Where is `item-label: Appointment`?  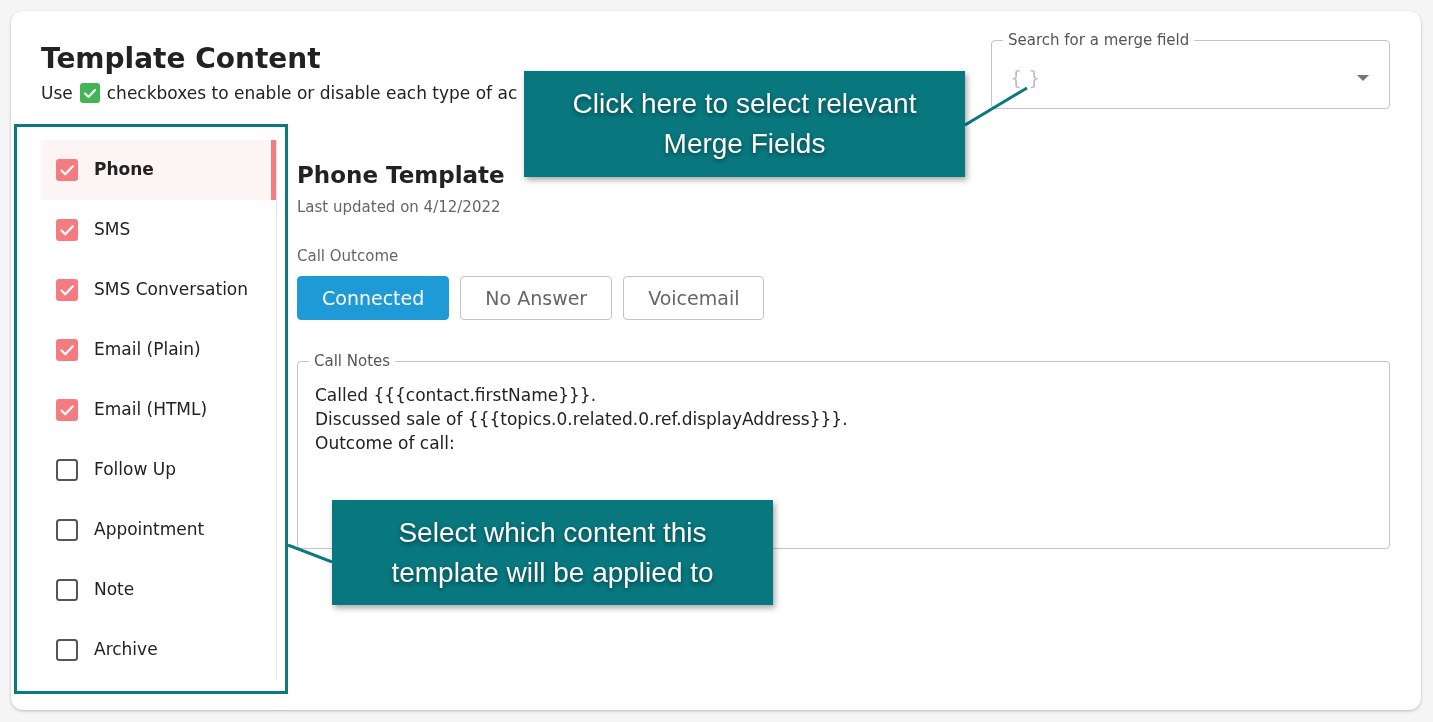
item-label: Appointment is located at coordinates (149, 530).